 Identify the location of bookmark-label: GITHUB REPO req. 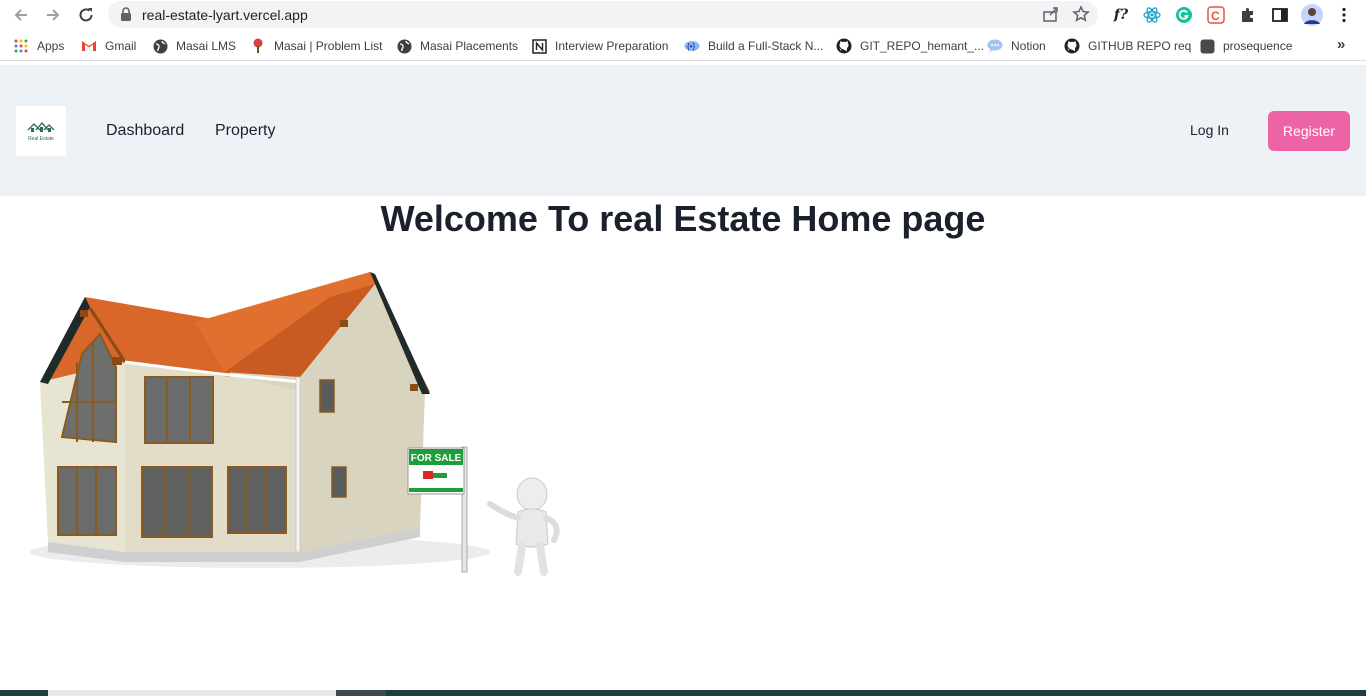
(1140, 46).